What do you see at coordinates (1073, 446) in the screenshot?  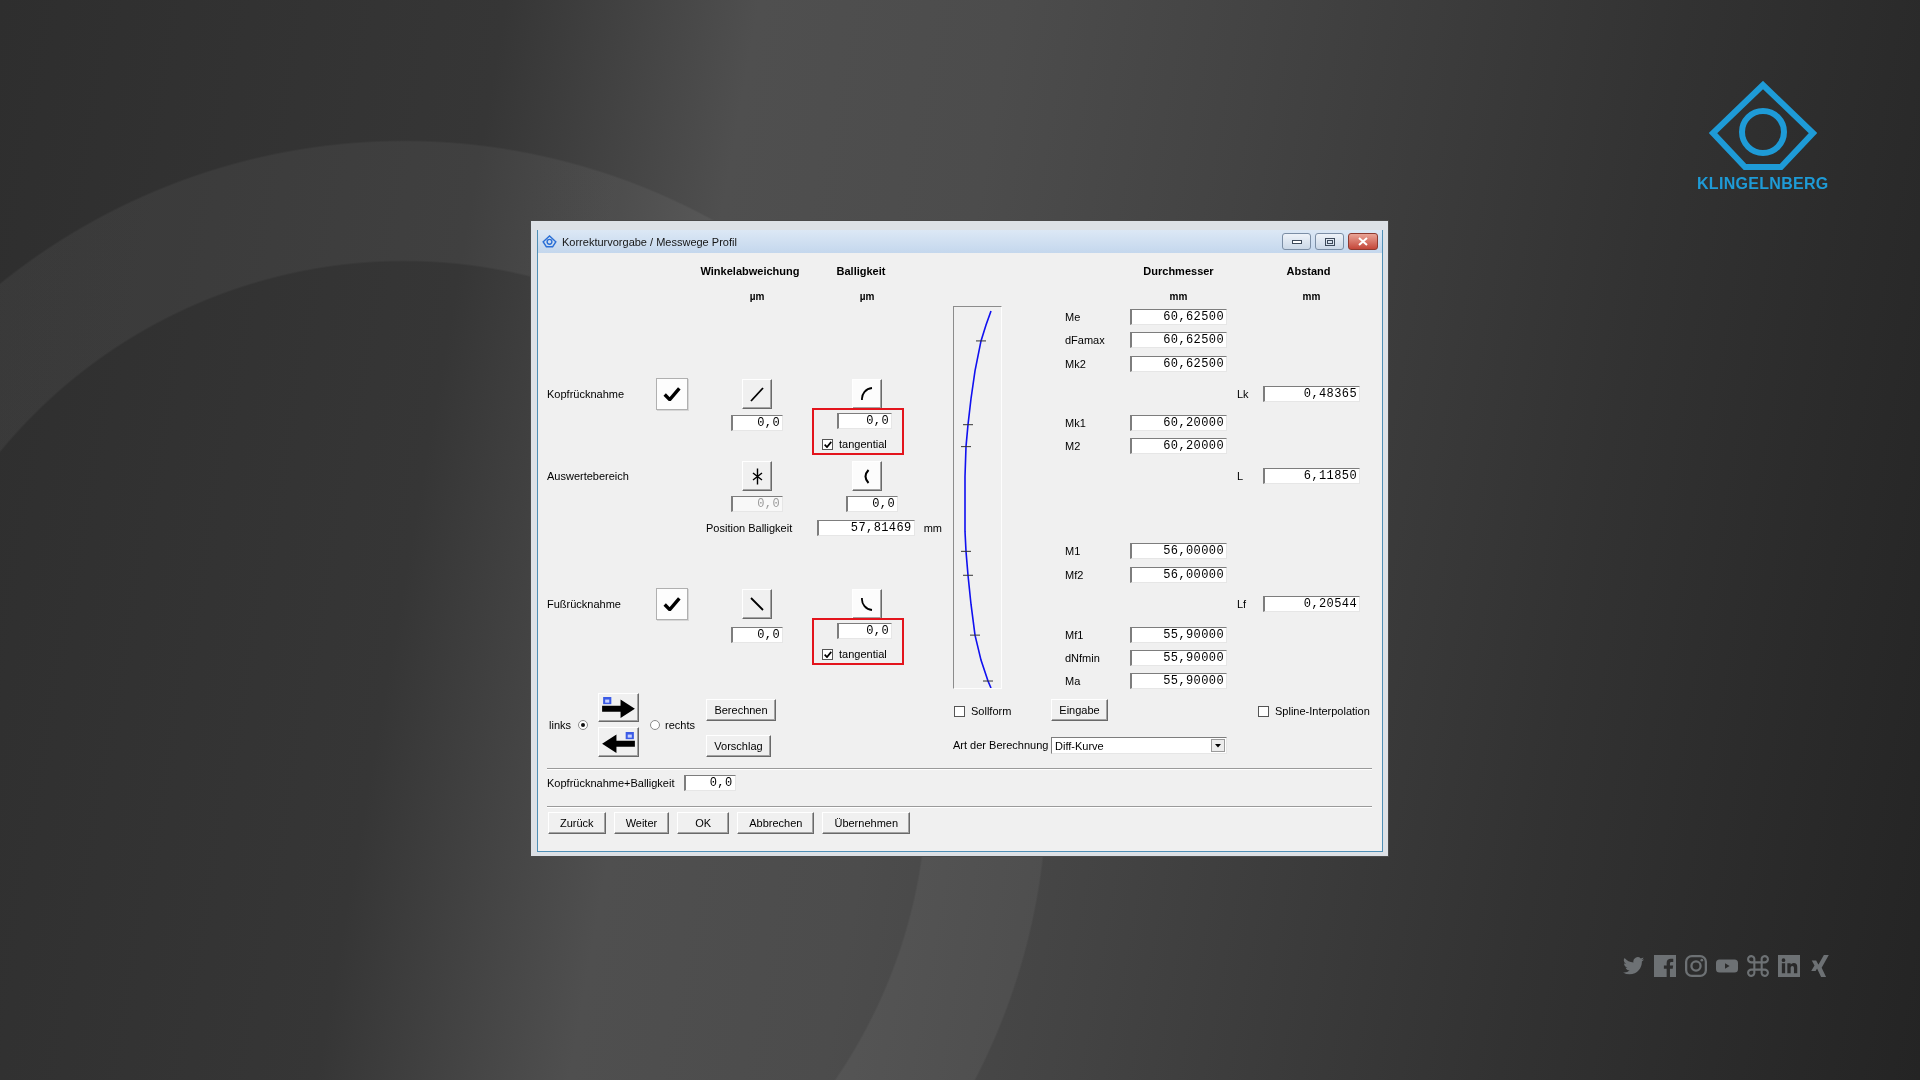 I see `field-label: M2` at bounding box center [1073, 446].